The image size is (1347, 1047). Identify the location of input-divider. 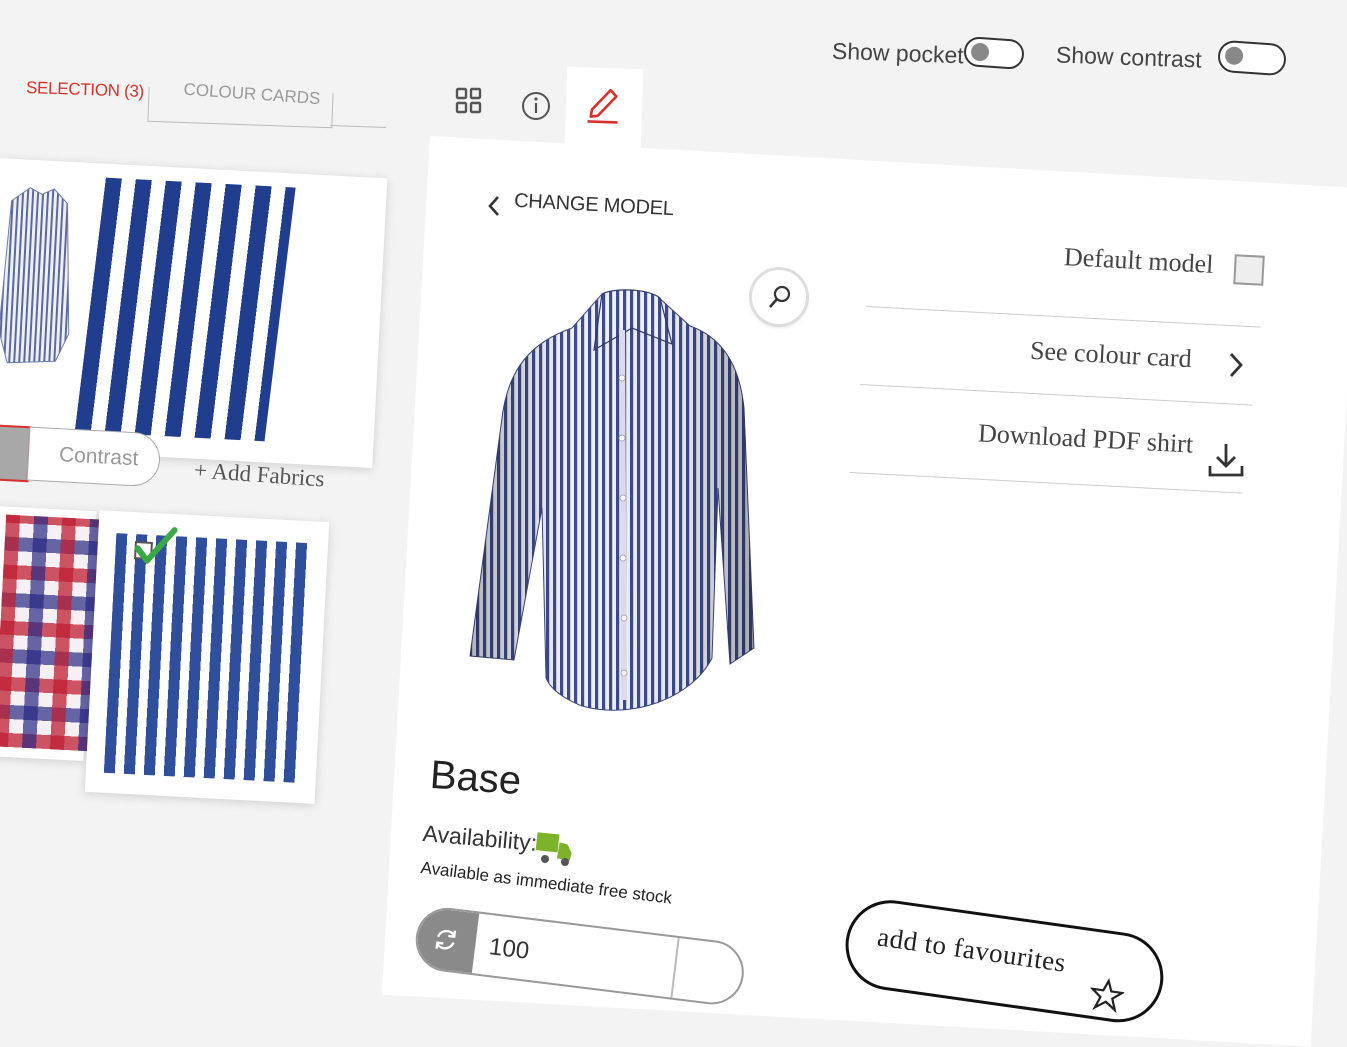
(674, 969).